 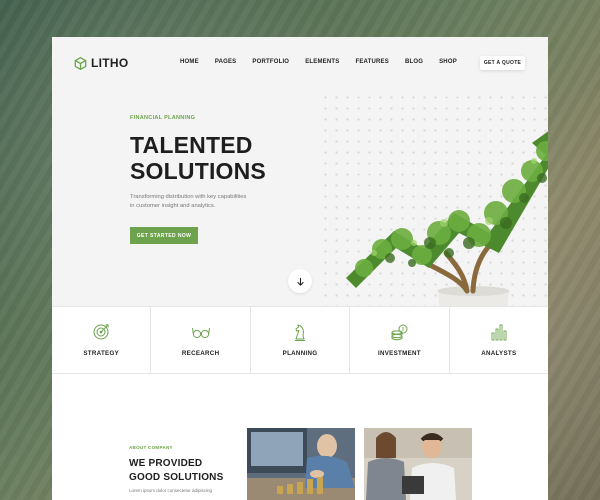 I want to click on nav-pages: PAGES, so click(x=226, y=62).